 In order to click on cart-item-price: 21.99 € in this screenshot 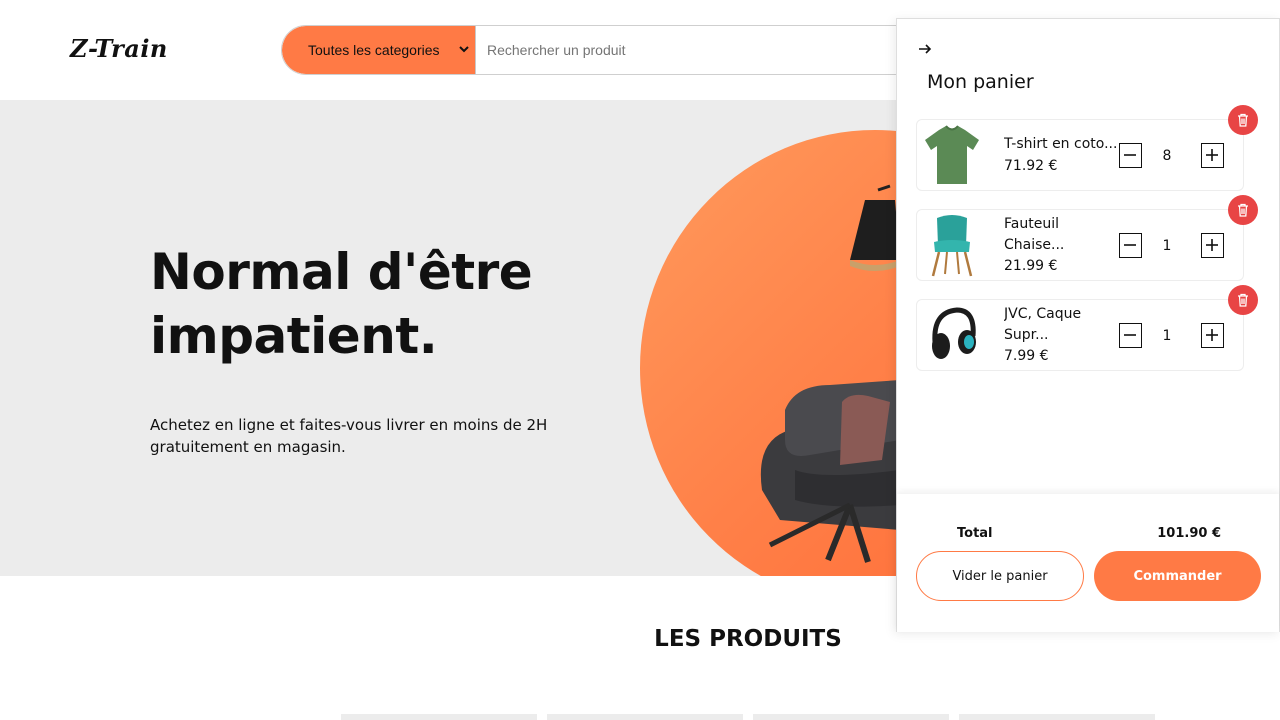, I will do `click(1031, 266)`.